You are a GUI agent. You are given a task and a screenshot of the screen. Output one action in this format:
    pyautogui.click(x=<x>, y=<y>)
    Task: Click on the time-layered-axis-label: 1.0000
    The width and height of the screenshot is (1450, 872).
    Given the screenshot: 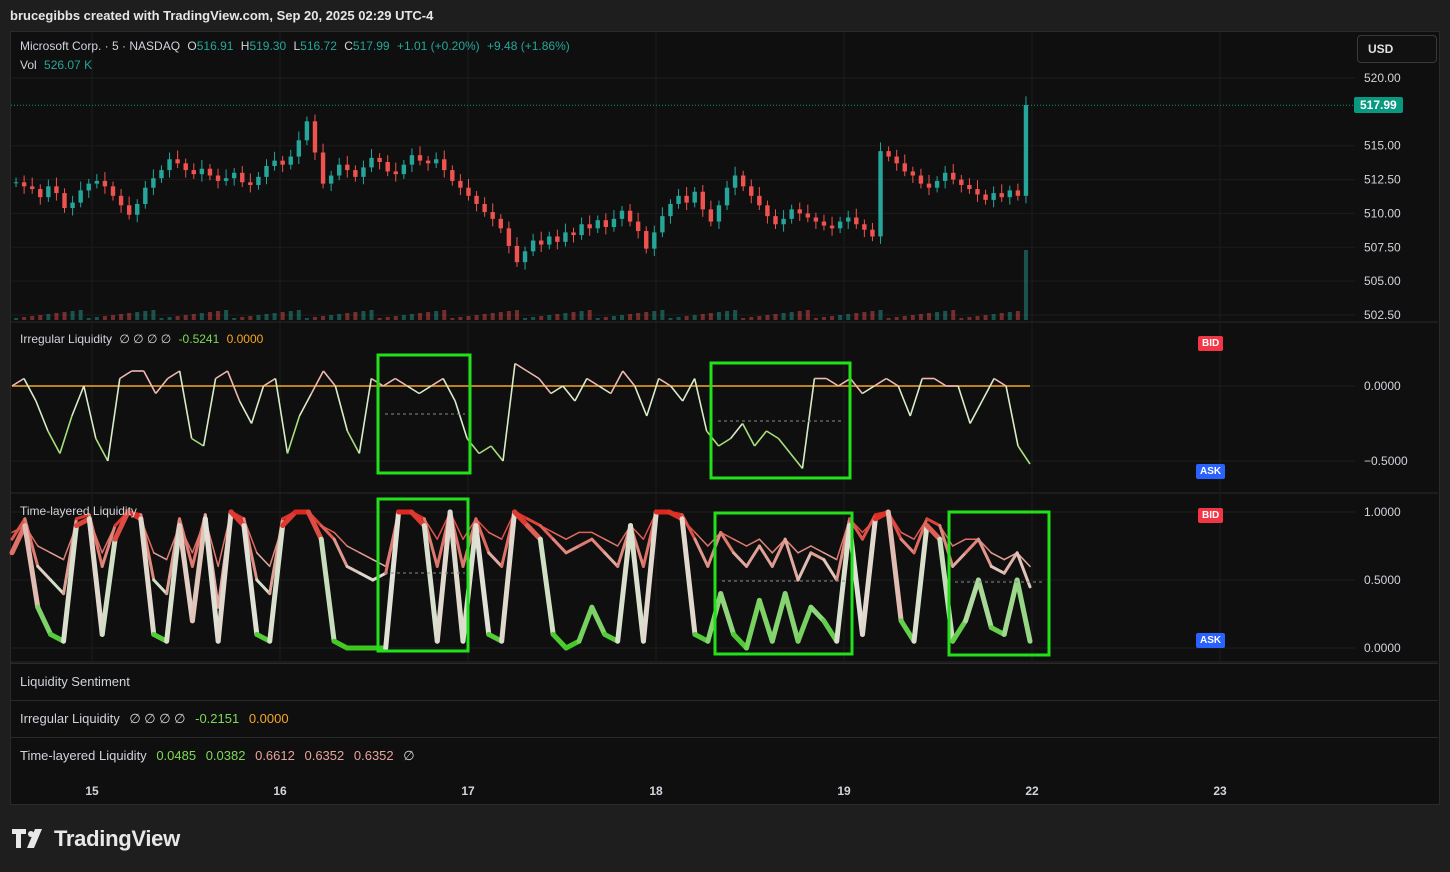 What is the action you would take?
    pyautogui.click(x=1382, y=512)
    